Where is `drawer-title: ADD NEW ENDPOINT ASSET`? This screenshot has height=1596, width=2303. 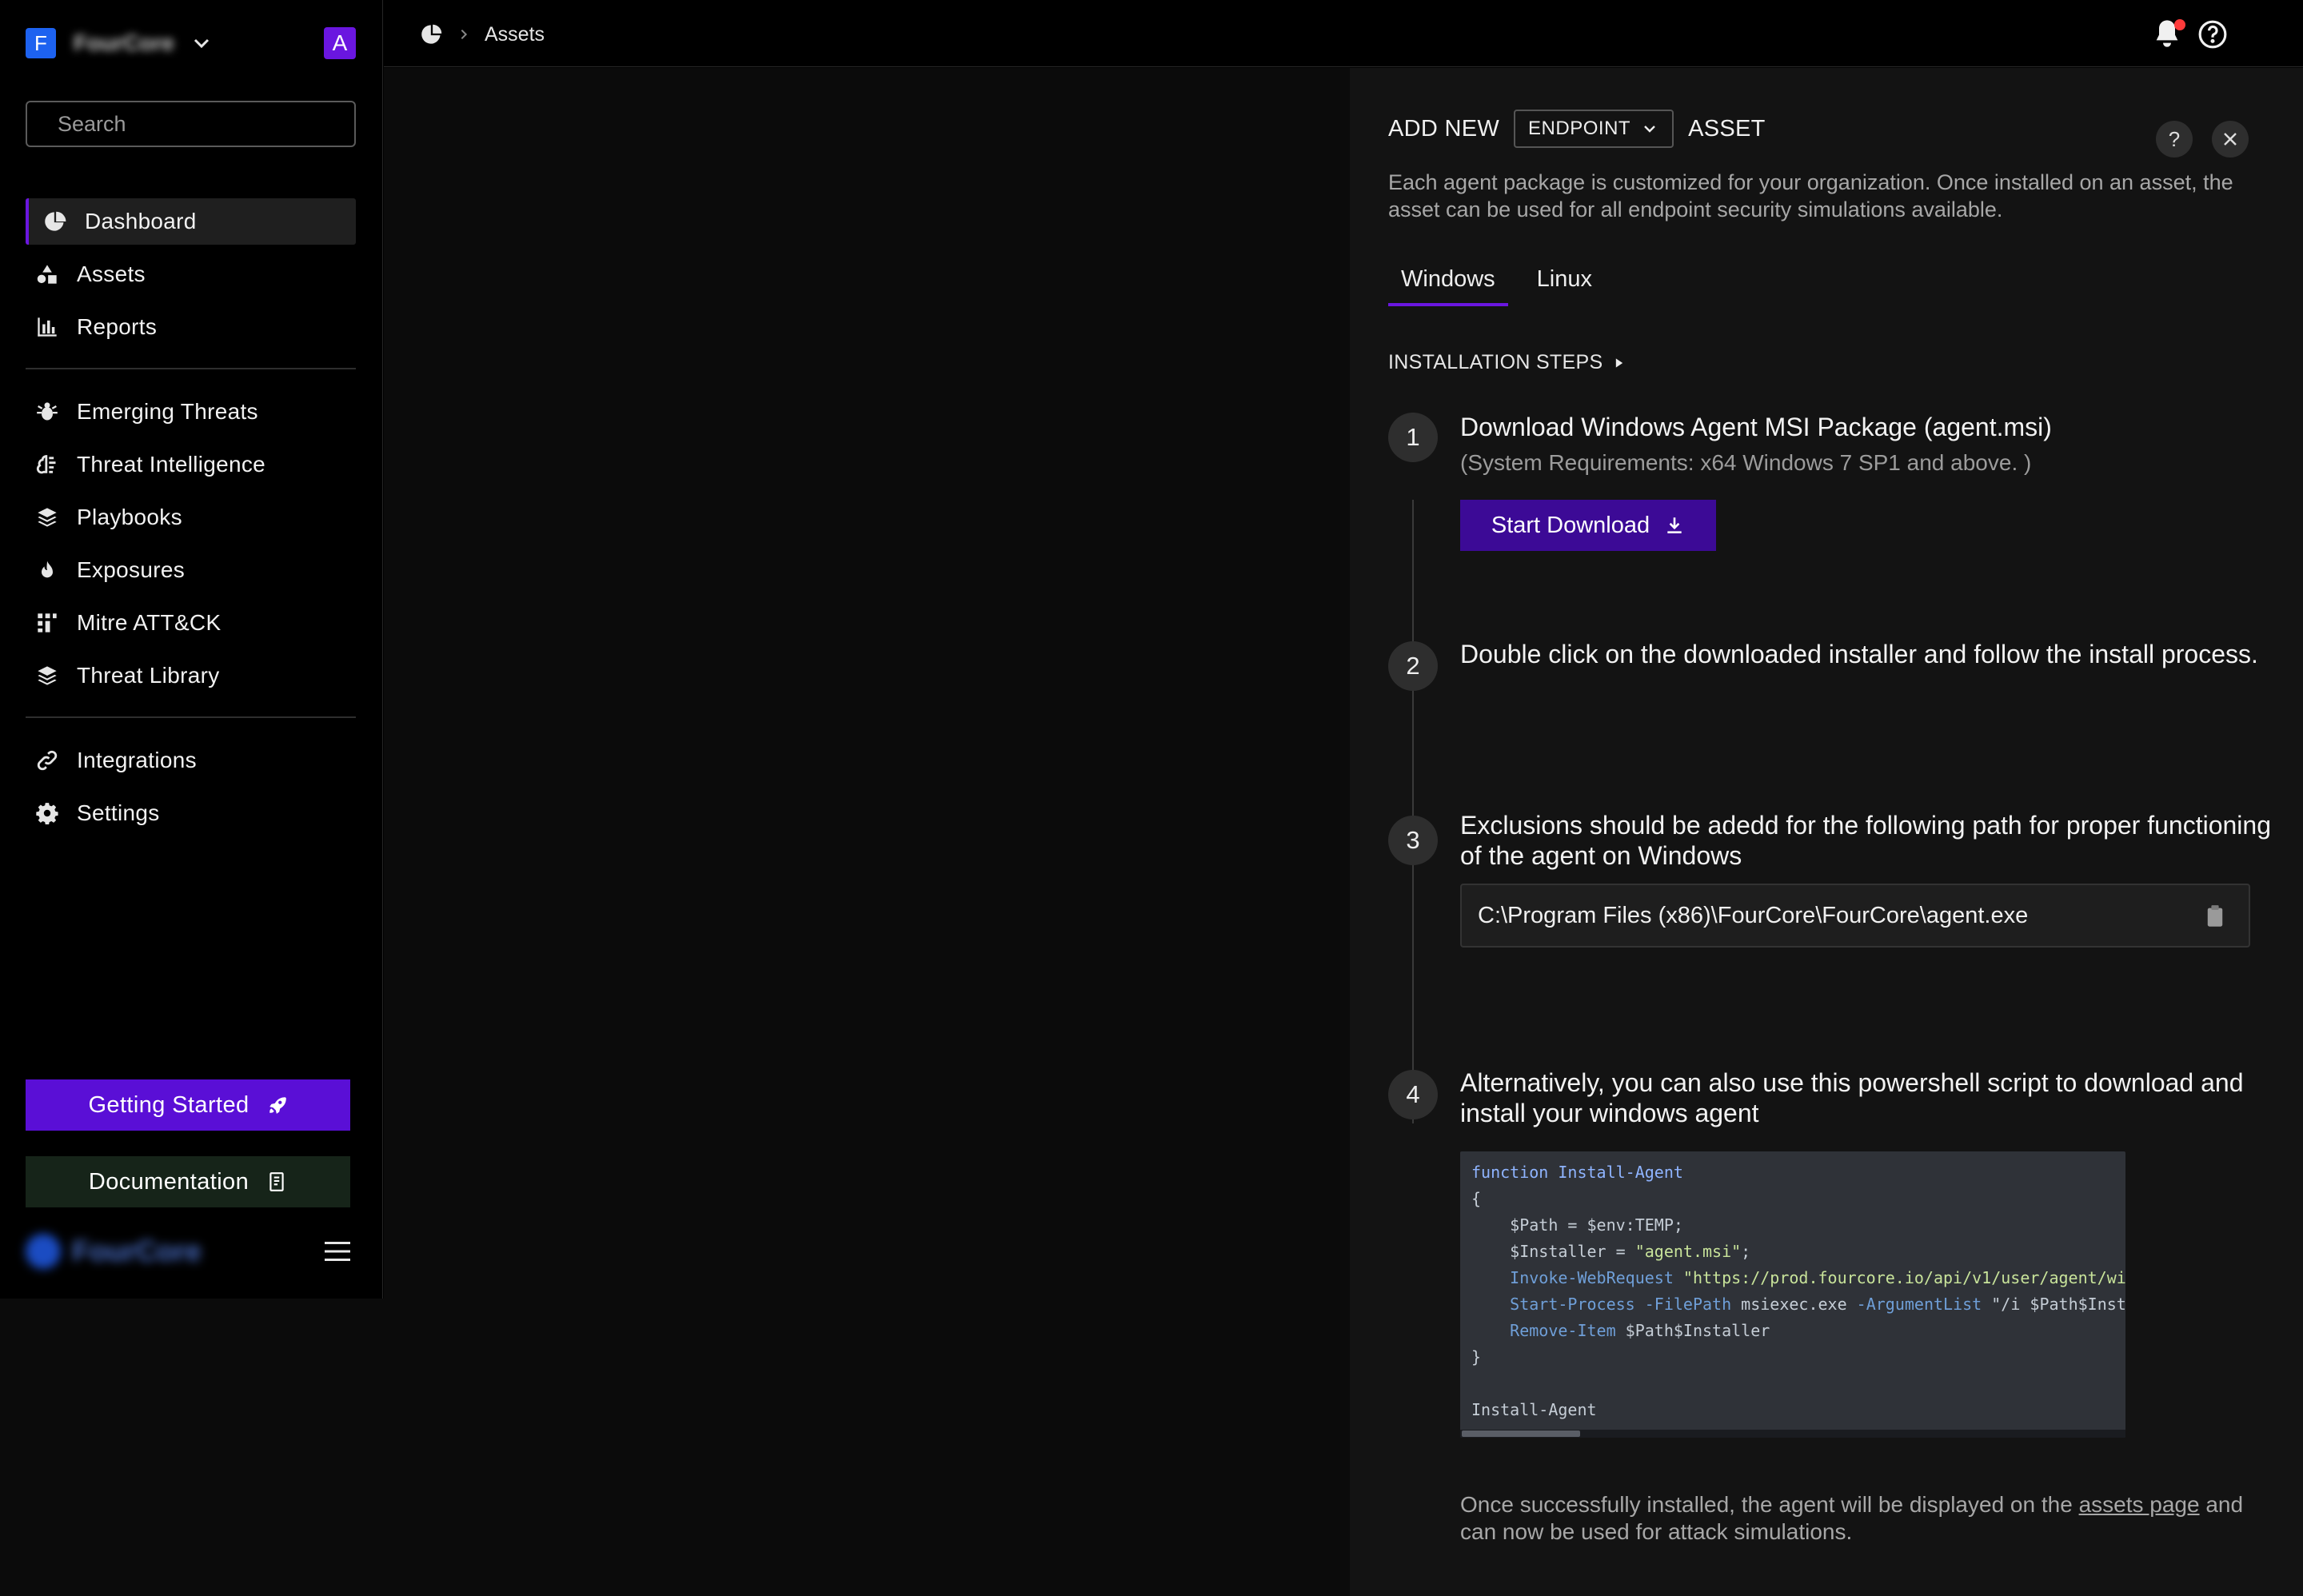
drawer-title: ADD NEW ENDPOINT ASSET is located at coordinates (1577, 129).